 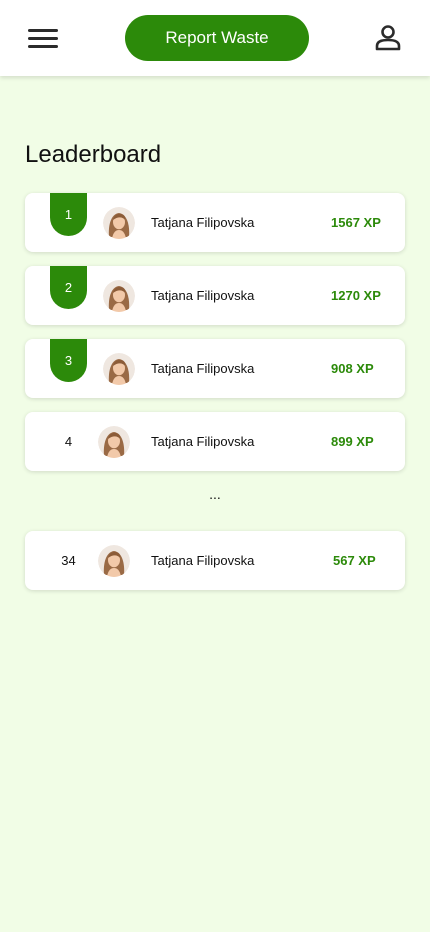 What do you see at coordinates (68, 360) in the screenshot?
I see `rank-badge: 3` at bounding box center [68, 360].